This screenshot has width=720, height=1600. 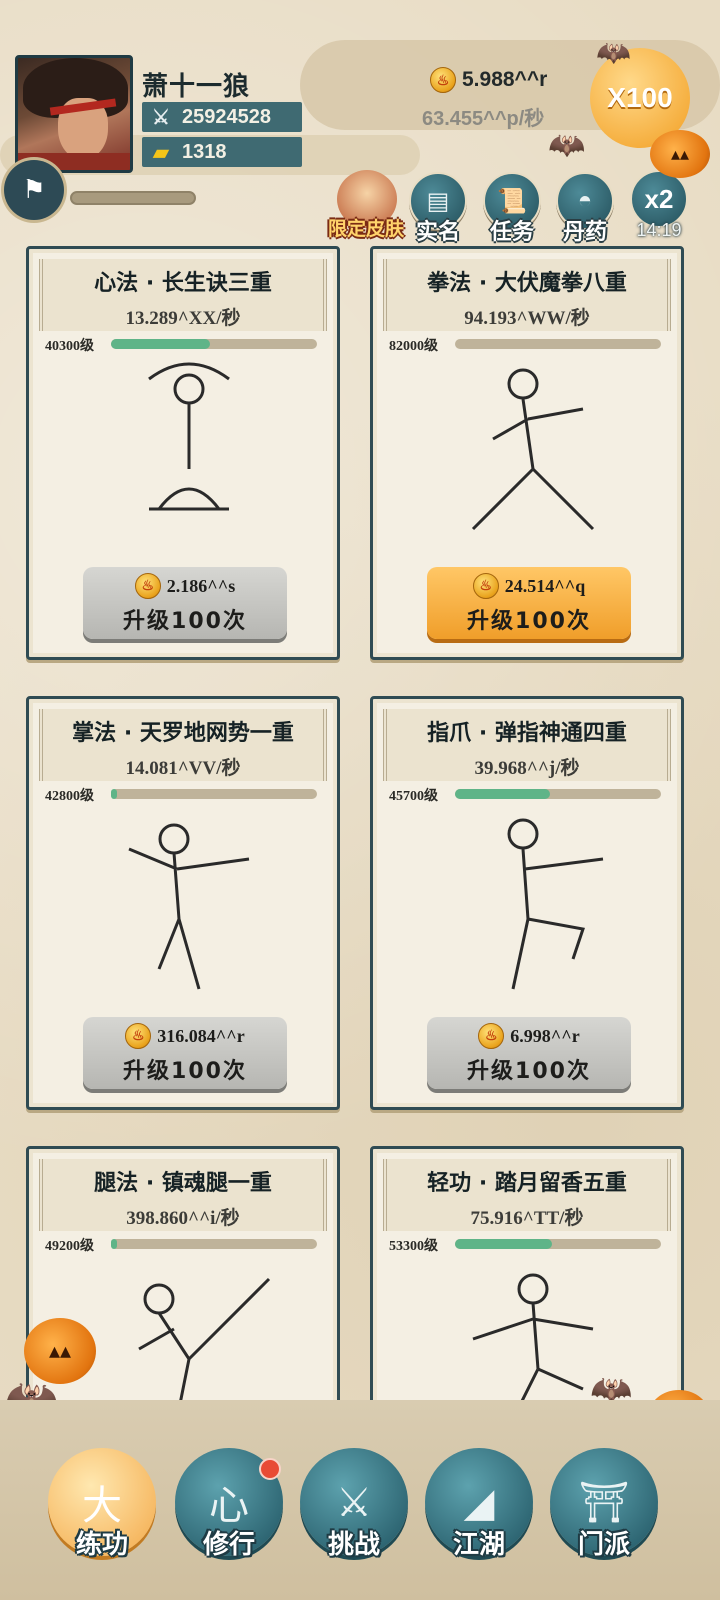 What do you see at coordinates (101, 1545) in the screenshot?
I see `nav-tab-label: 练功` at bounding box center [101, 1545].